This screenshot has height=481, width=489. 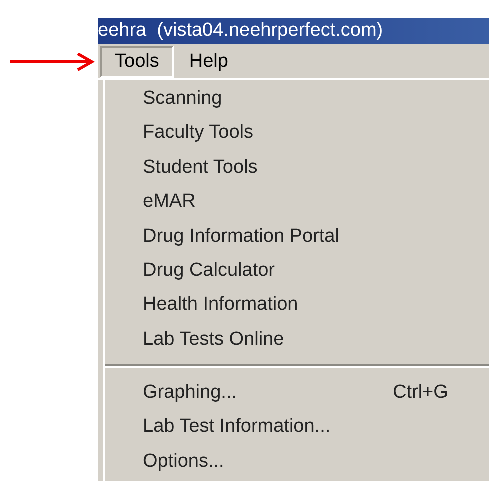 I want to click on menu-item: Tools, so click(x=137, y=62).